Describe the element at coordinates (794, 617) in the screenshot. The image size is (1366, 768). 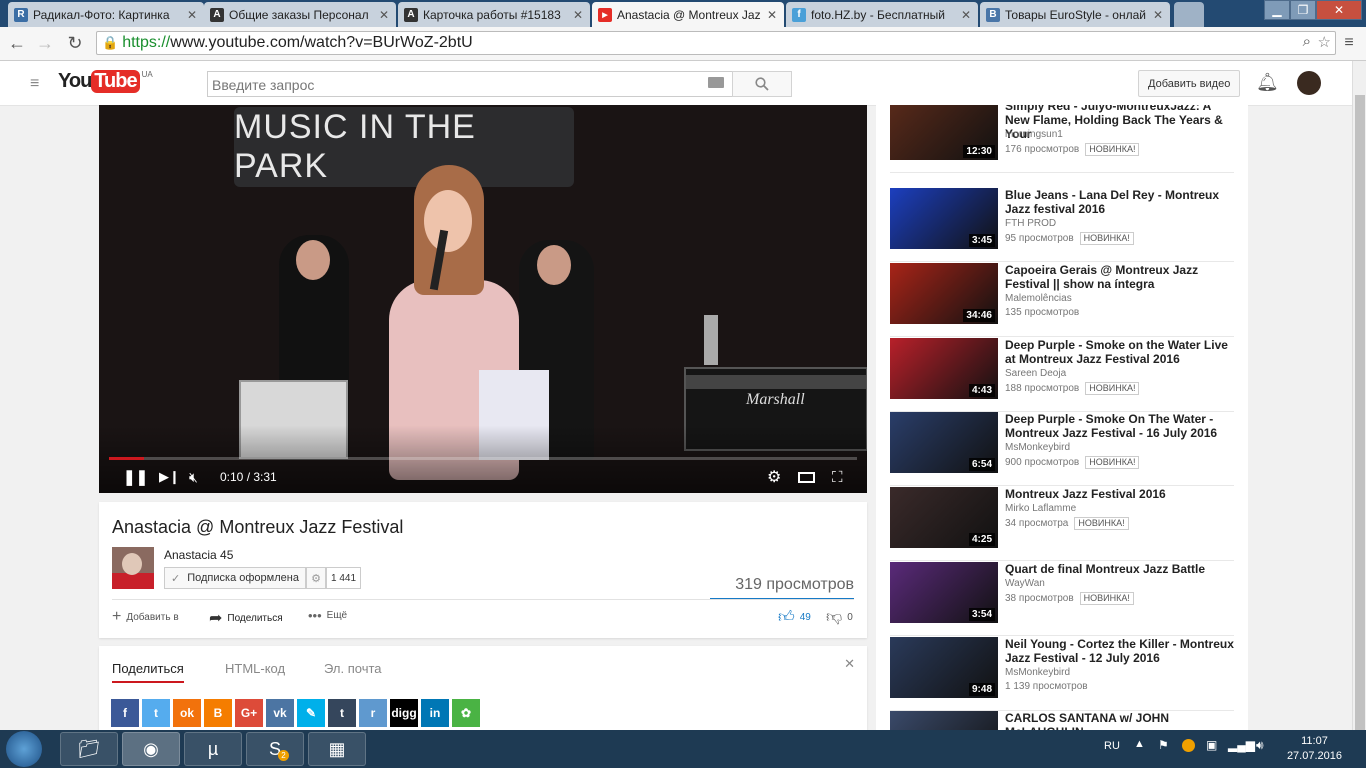
I see `like-button: 👍︎ 49` at that location.